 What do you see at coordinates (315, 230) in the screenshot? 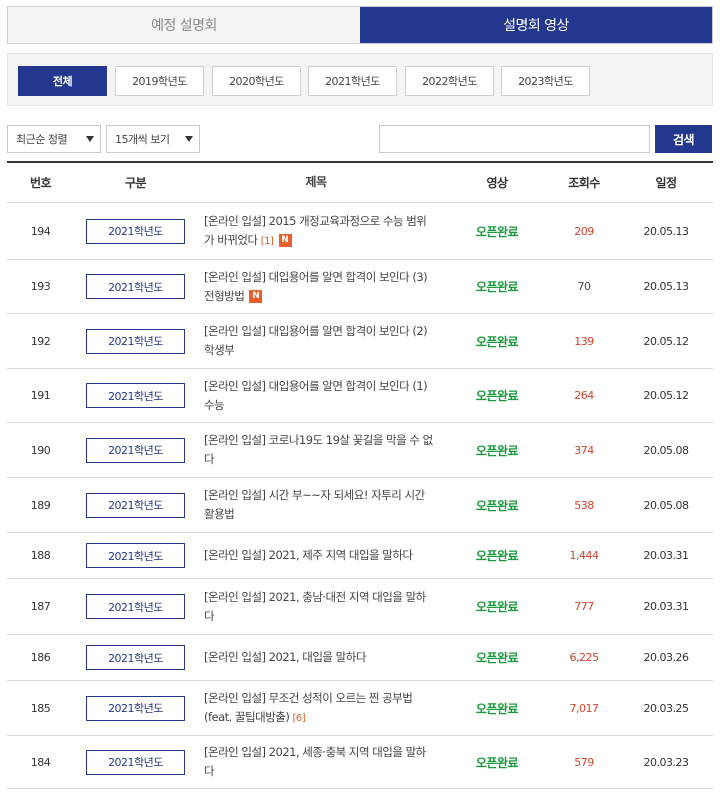
I see `row-title-link: [온라인 입설] 2015 개정교육과정으로 수능 범위가 바뀌었다` at bounding box center [315, 230].